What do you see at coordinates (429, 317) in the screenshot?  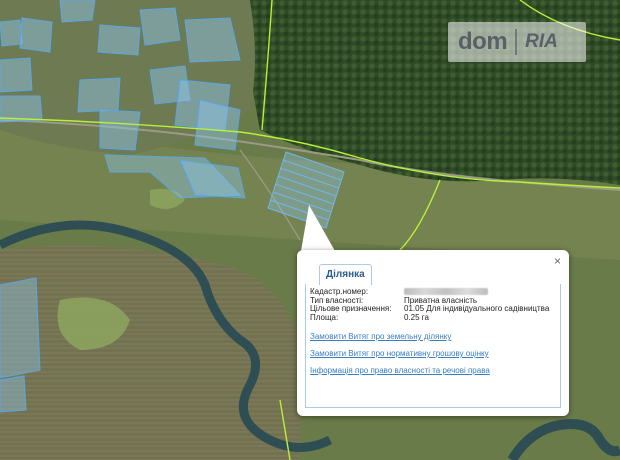 I see `field-area: Площа: 0.25 га` at bounding box center [429, 317].